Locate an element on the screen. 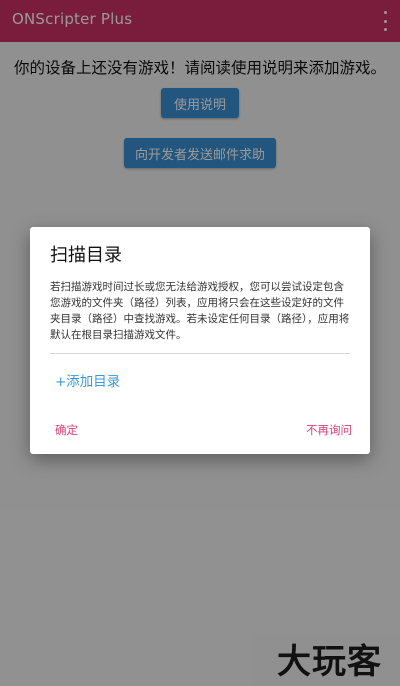 This screenshot has width=400, height=686. never-ask-again-button: 不再询问 is located at coordinates (329, 430).